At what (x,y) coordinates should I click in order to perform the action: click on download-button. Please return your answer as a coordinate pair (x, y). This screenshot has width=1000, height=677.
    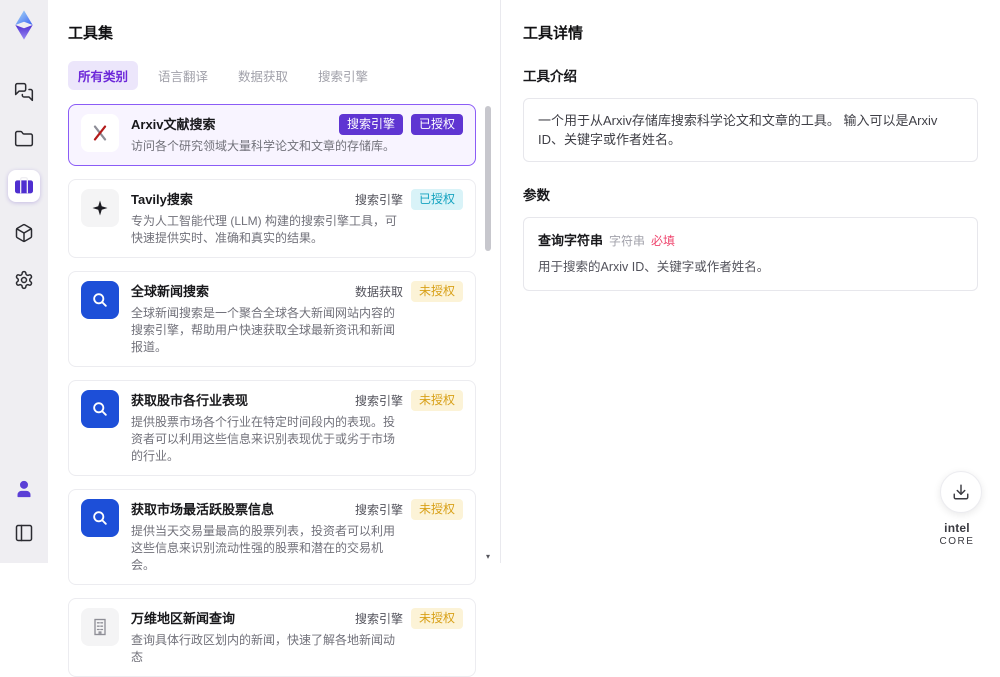
    Looking at the image, I should click on (961, 492).